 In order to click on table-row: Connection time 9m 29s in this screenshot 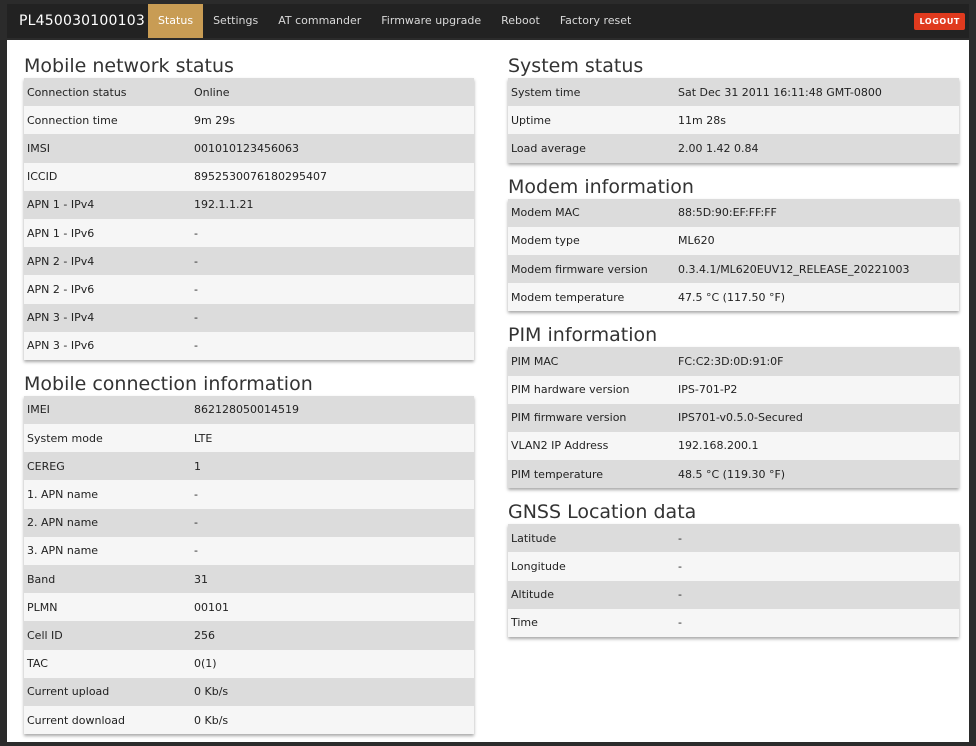, I will do `click(249, 120)`.